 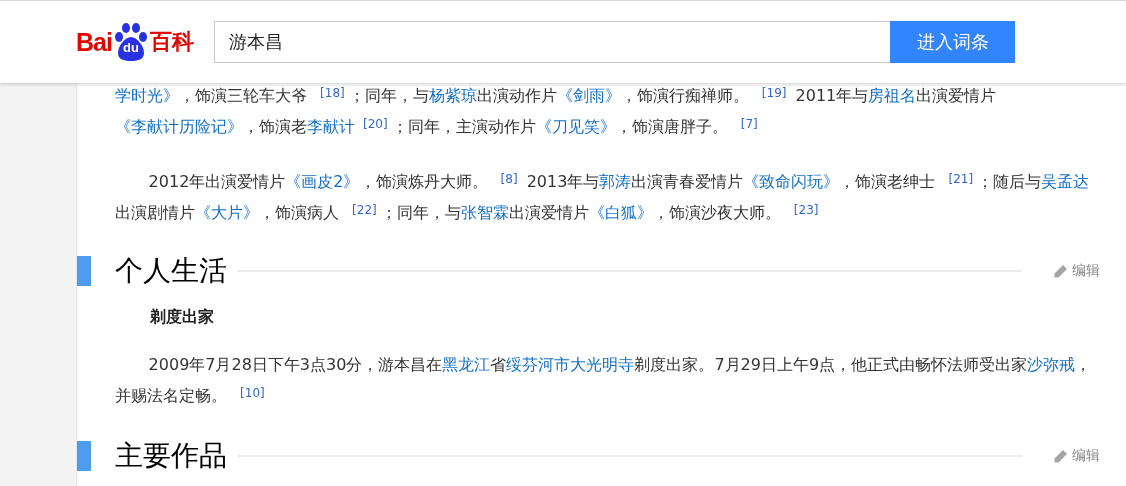 I want to click on paw-icon, so click(x=130, y=42).